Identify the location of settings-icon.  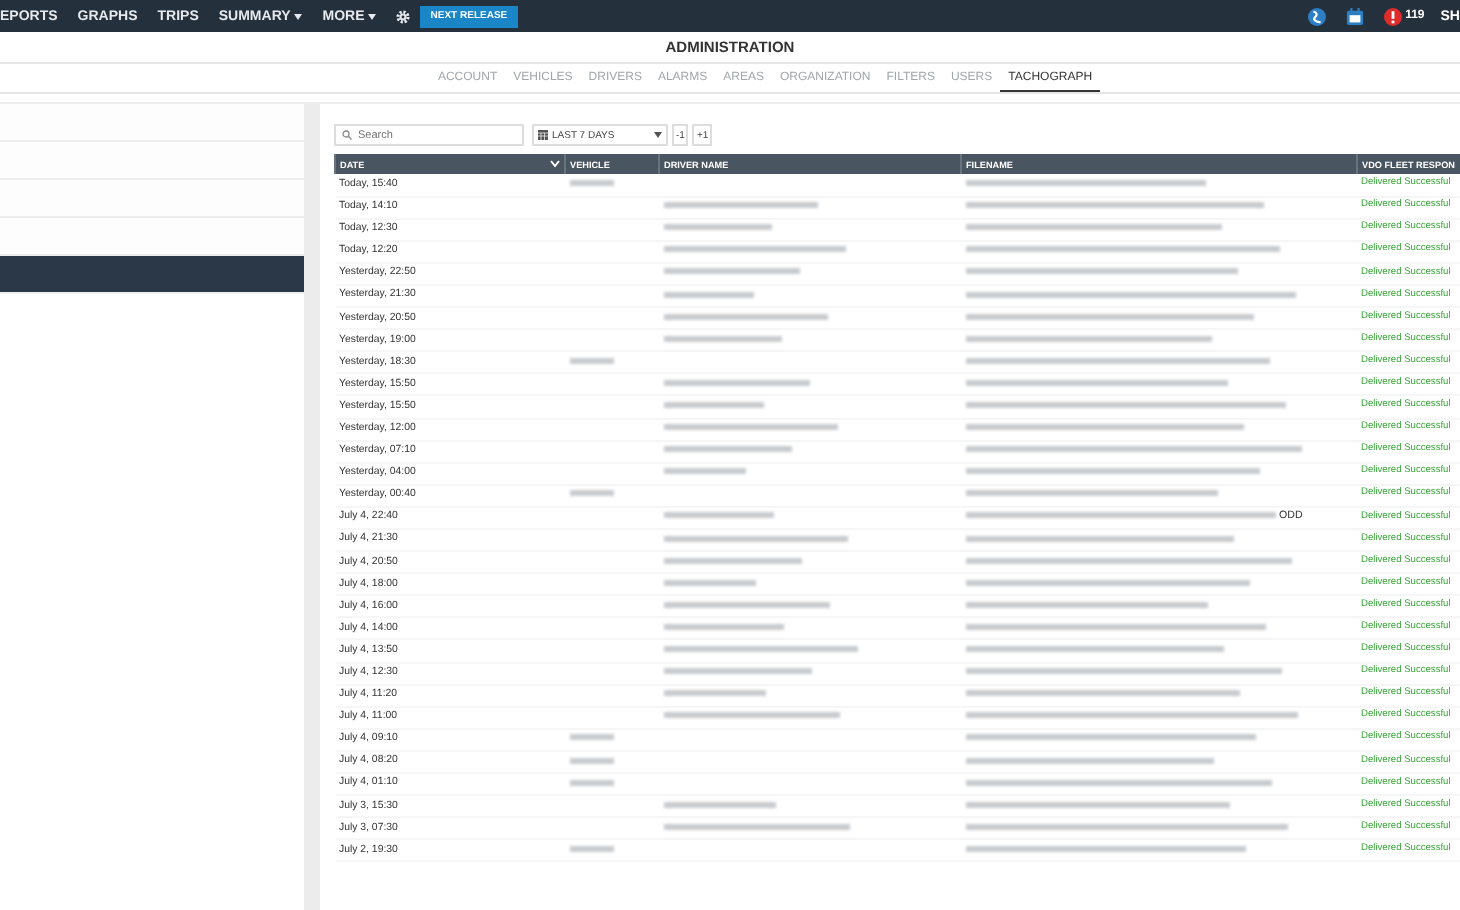
(403, 16).